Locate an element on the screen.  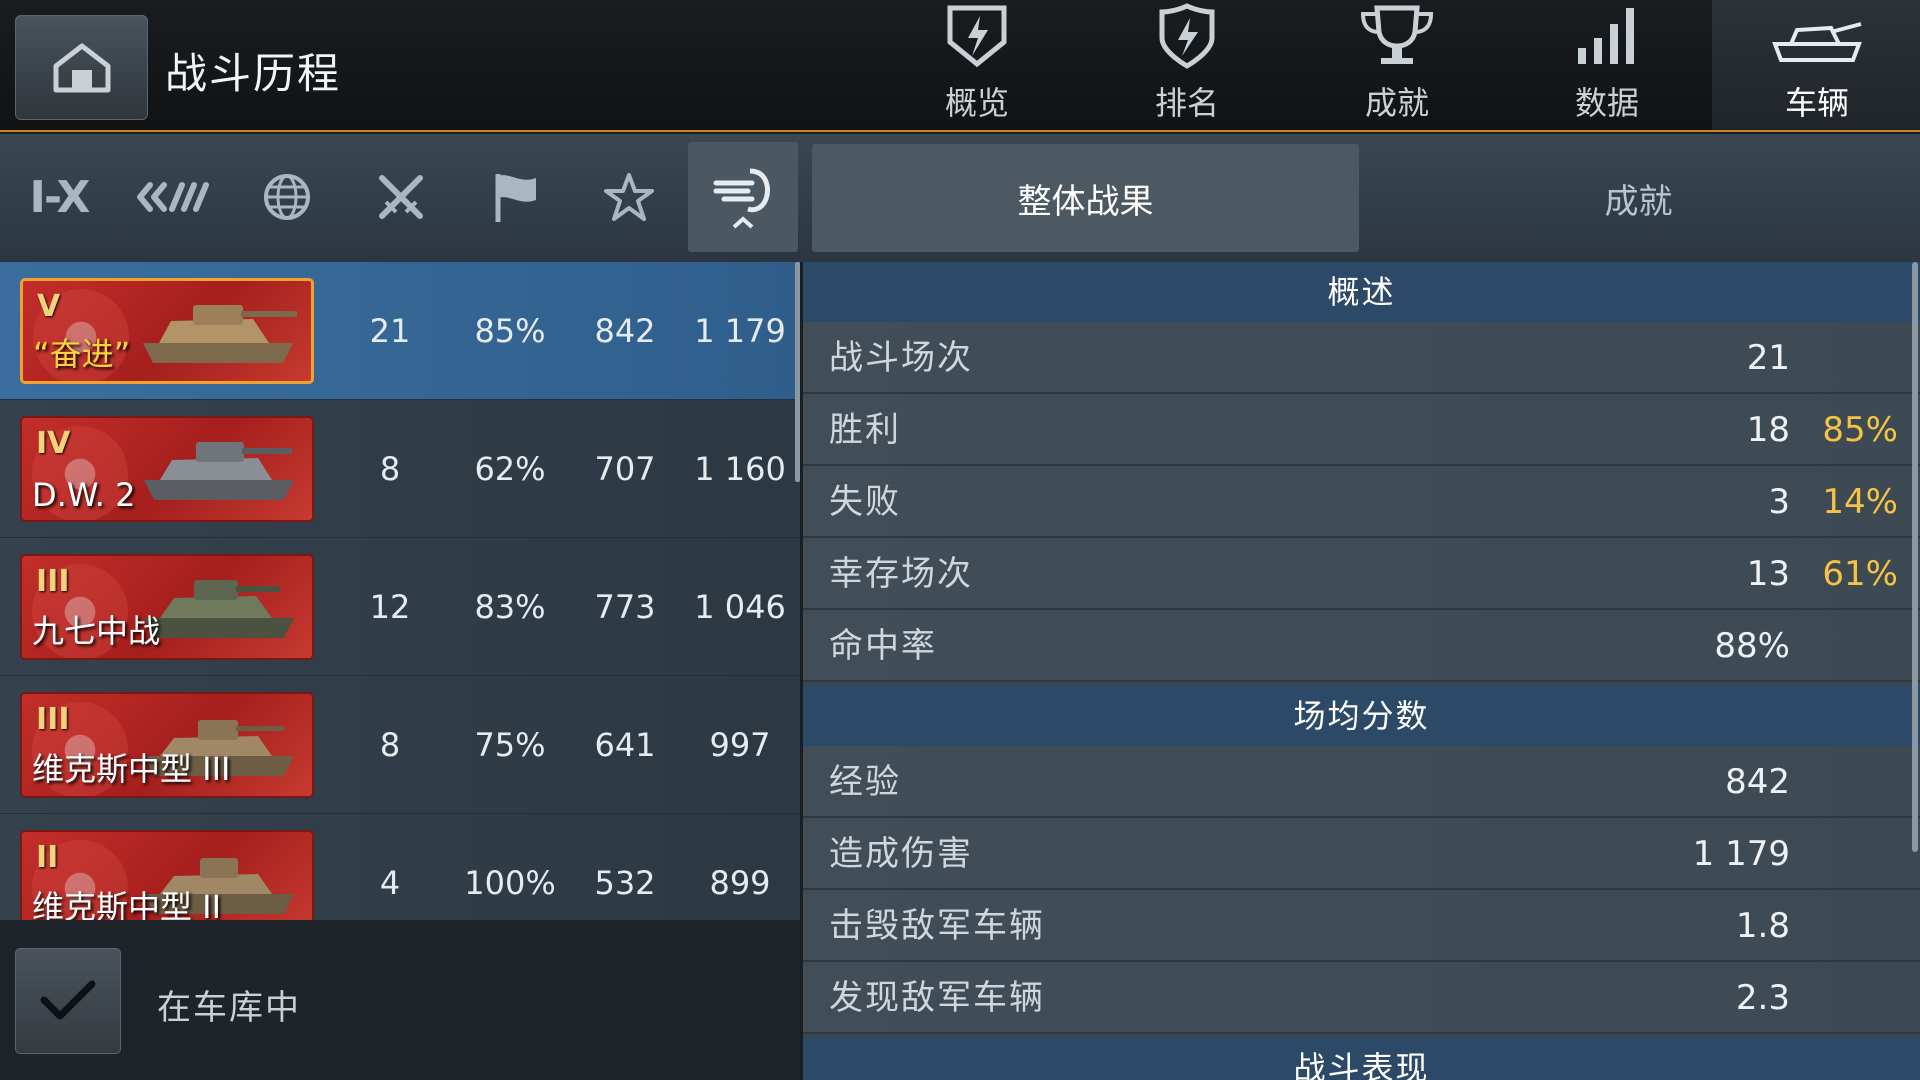
tab-label: 车辆 is located at coordinates (1816, 103).